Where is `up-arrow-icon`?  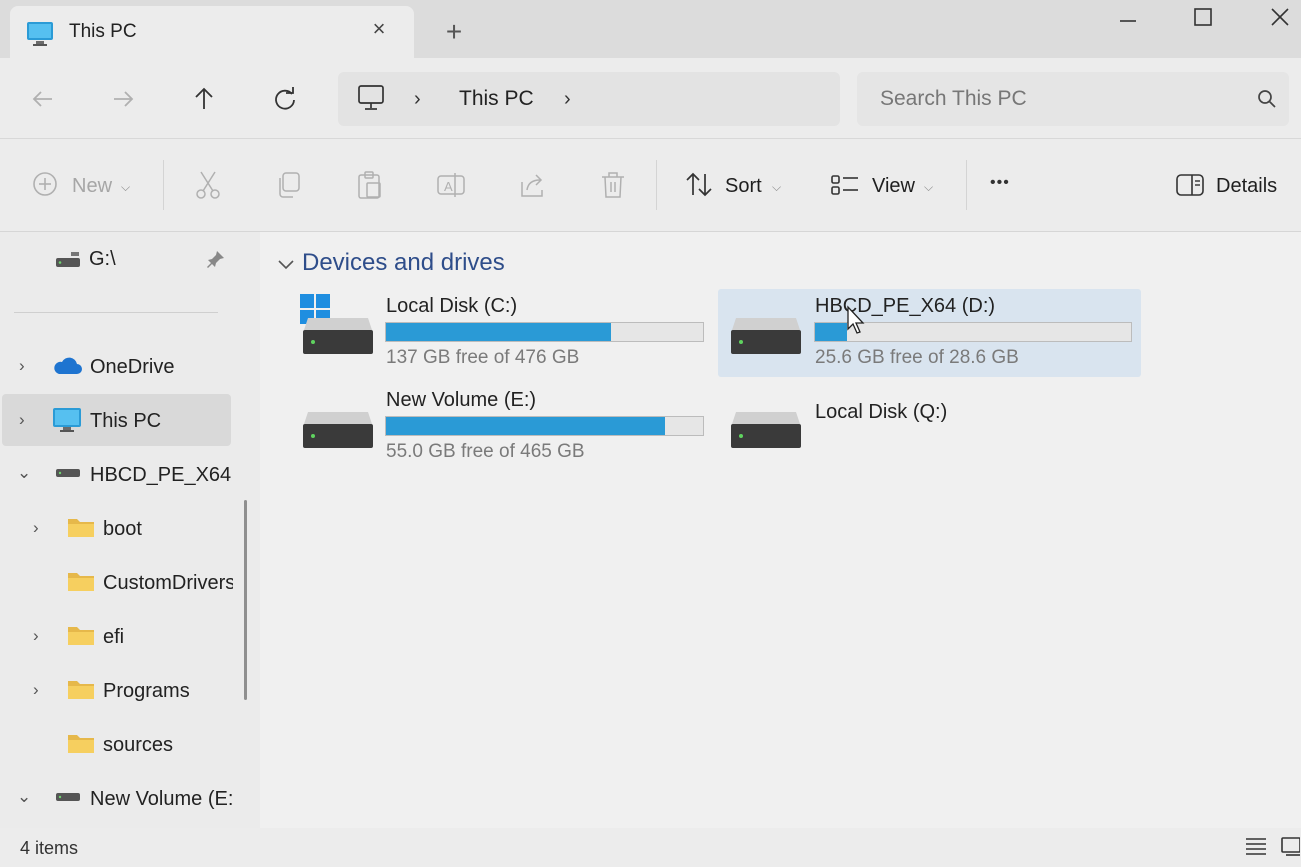 up-arrow-icon is located at coordinates (204, 98).